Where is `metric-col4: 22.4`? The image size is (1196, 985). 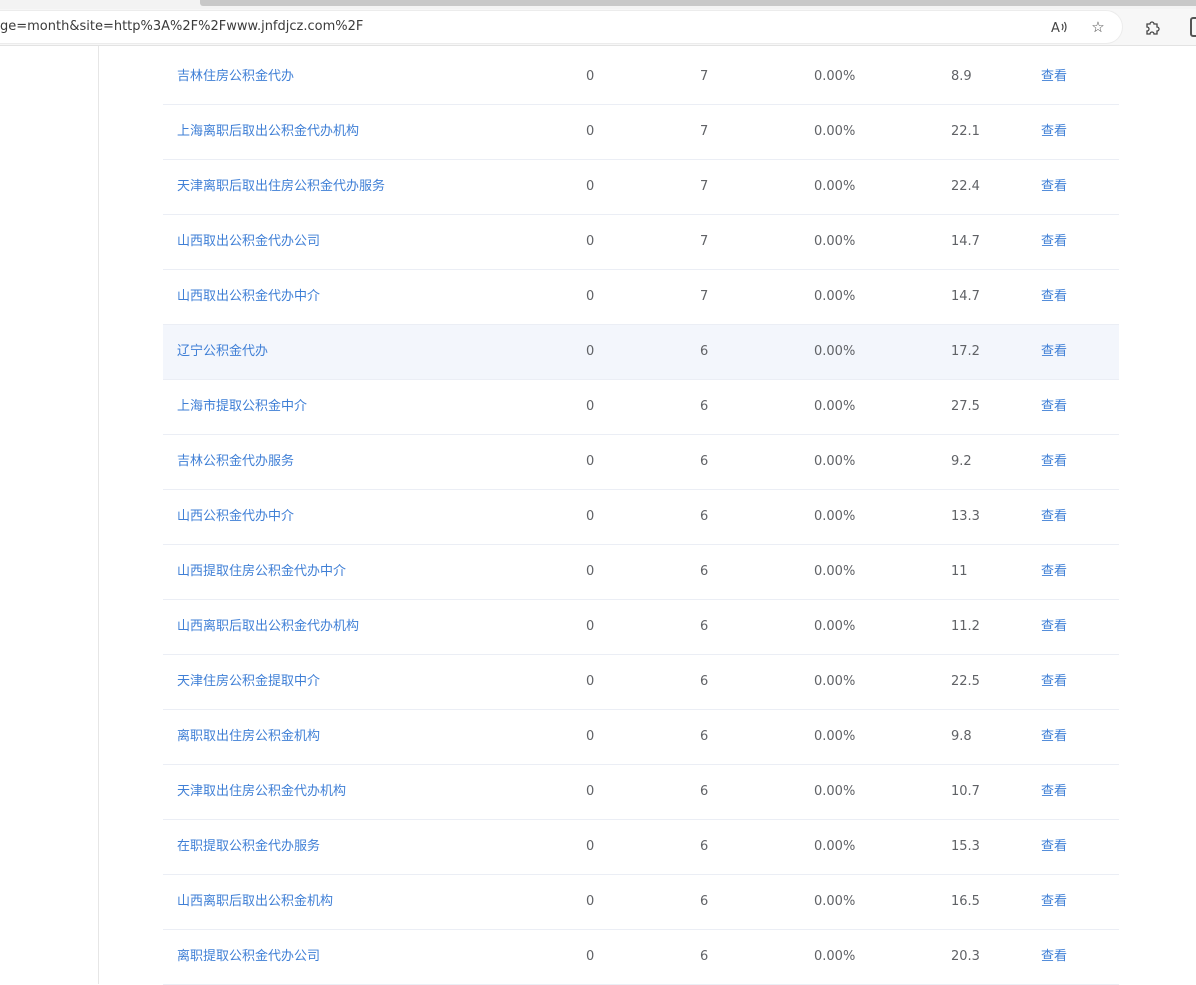 metric-col4: 22.4 is located at coordinates (965, 186).